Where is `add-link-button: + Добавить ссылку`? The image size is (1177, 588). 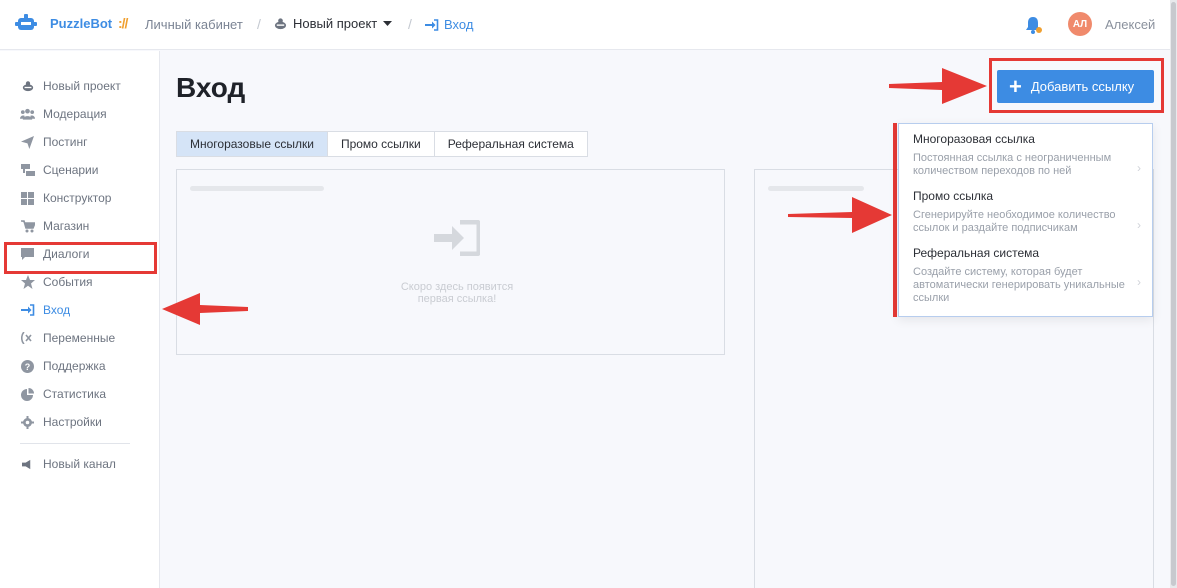
add-link-button: + Добавить ссылку is located at coordinates (1075, 86).